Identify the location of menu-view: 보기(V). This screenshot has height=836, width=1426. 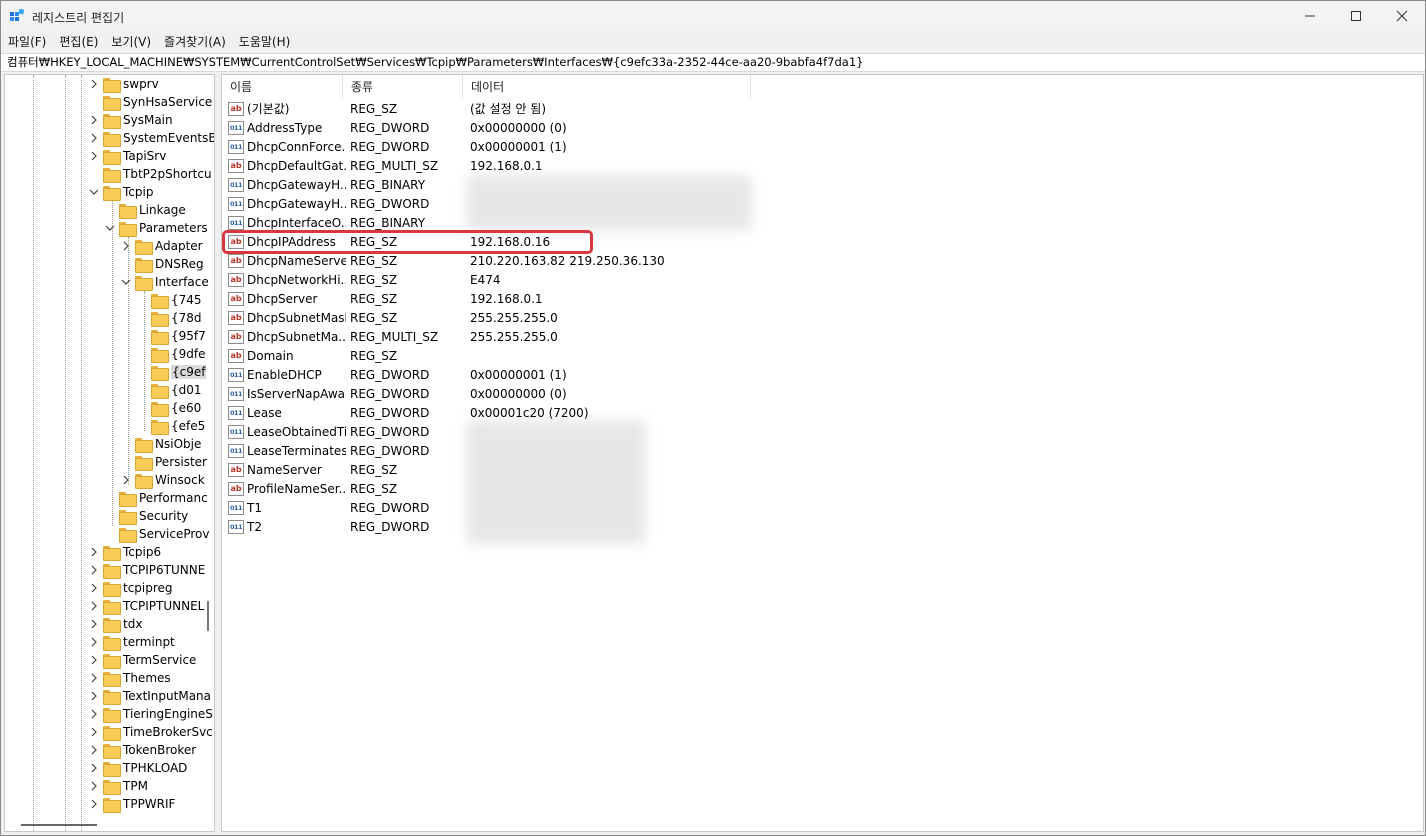
(131, 41).